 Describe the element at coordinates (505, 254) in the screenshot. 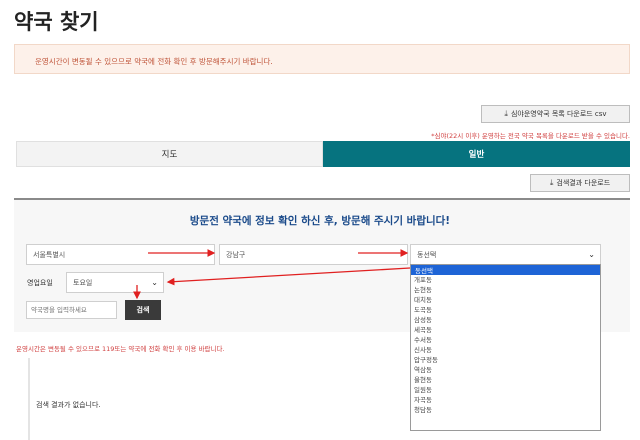

I see `dong-select: 동선택 ⌄` at that location.